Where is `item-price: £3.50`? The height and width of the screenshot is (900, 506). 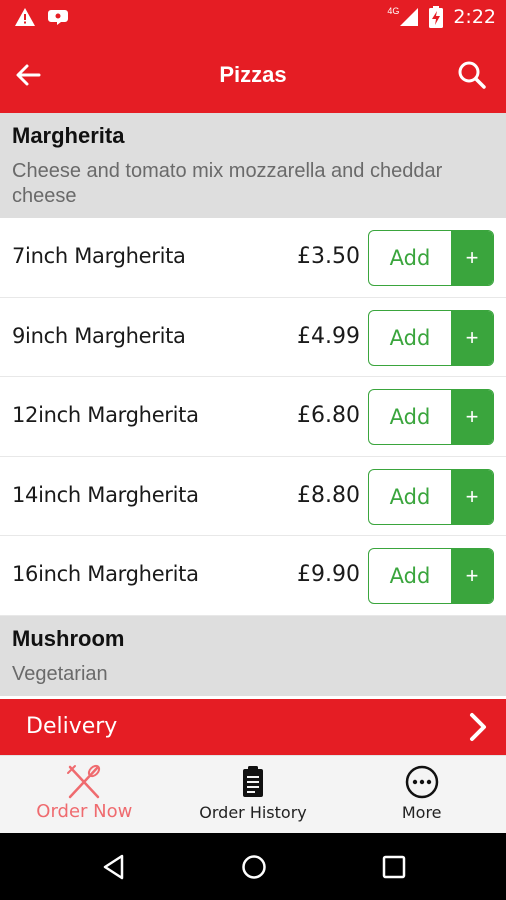
item-price: £3.50 is located at coordinates (328, 256).